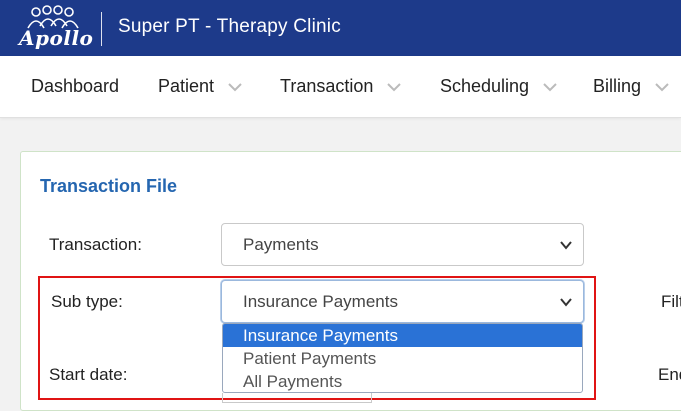  What do you see at coordinates (88, 374) in the screenshot?
I see `start-date-label: Start date:` at bounding box center [88, 374].